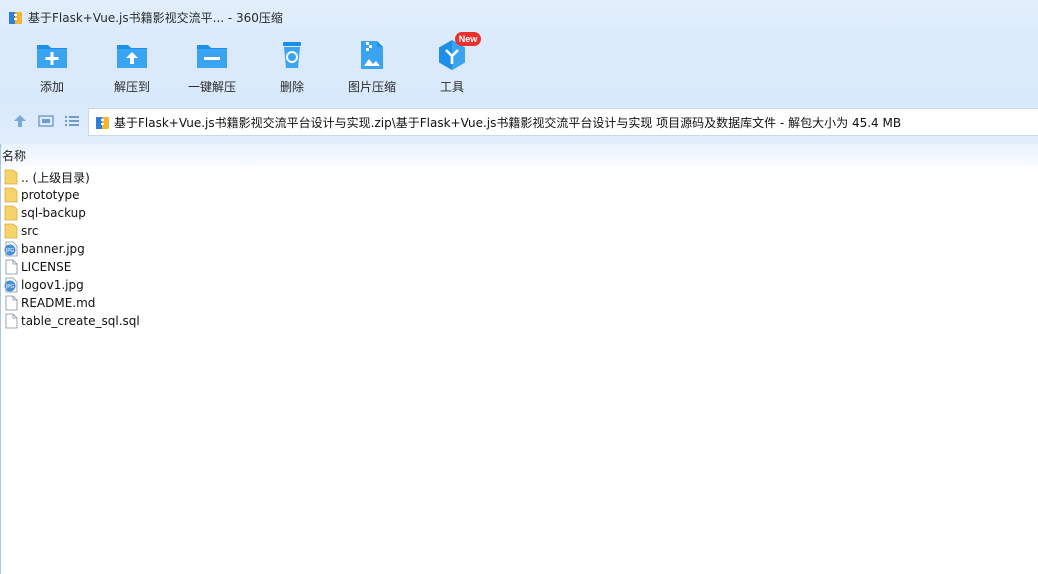 The height and width of the screenshot is (574, 1038). Describe the element at coordinates (468, 39) in the screenshot. I see `new-badge: New` at that location.